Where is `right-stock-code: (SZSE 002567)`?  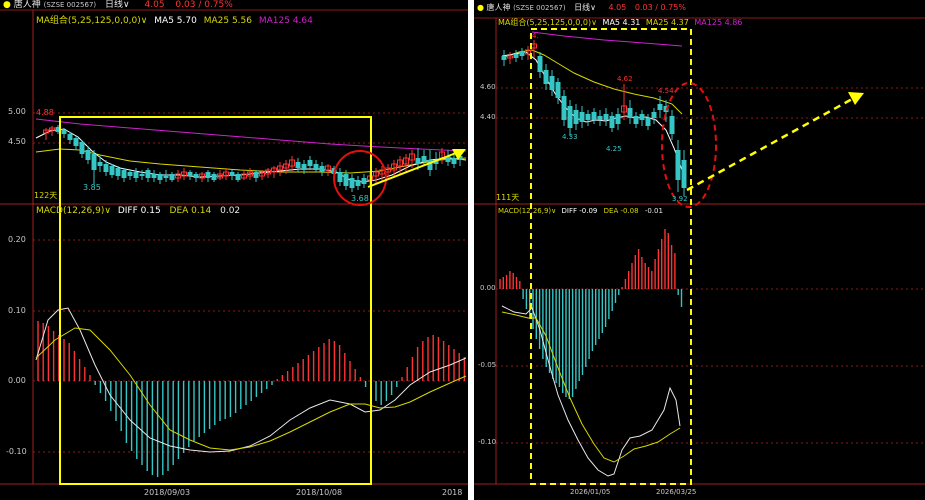 right-stock-code: (SZSE 002567) is located at coordinates (539, 8).